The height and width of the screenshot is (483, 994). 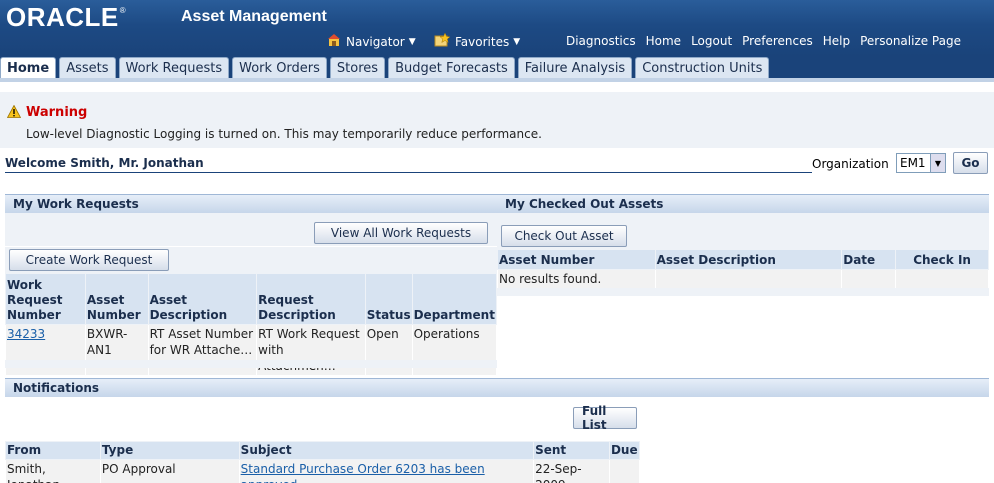 I want to click on welcome-text: Welcome Smith, Mr. Jonathan, so click(x=104, y=163).